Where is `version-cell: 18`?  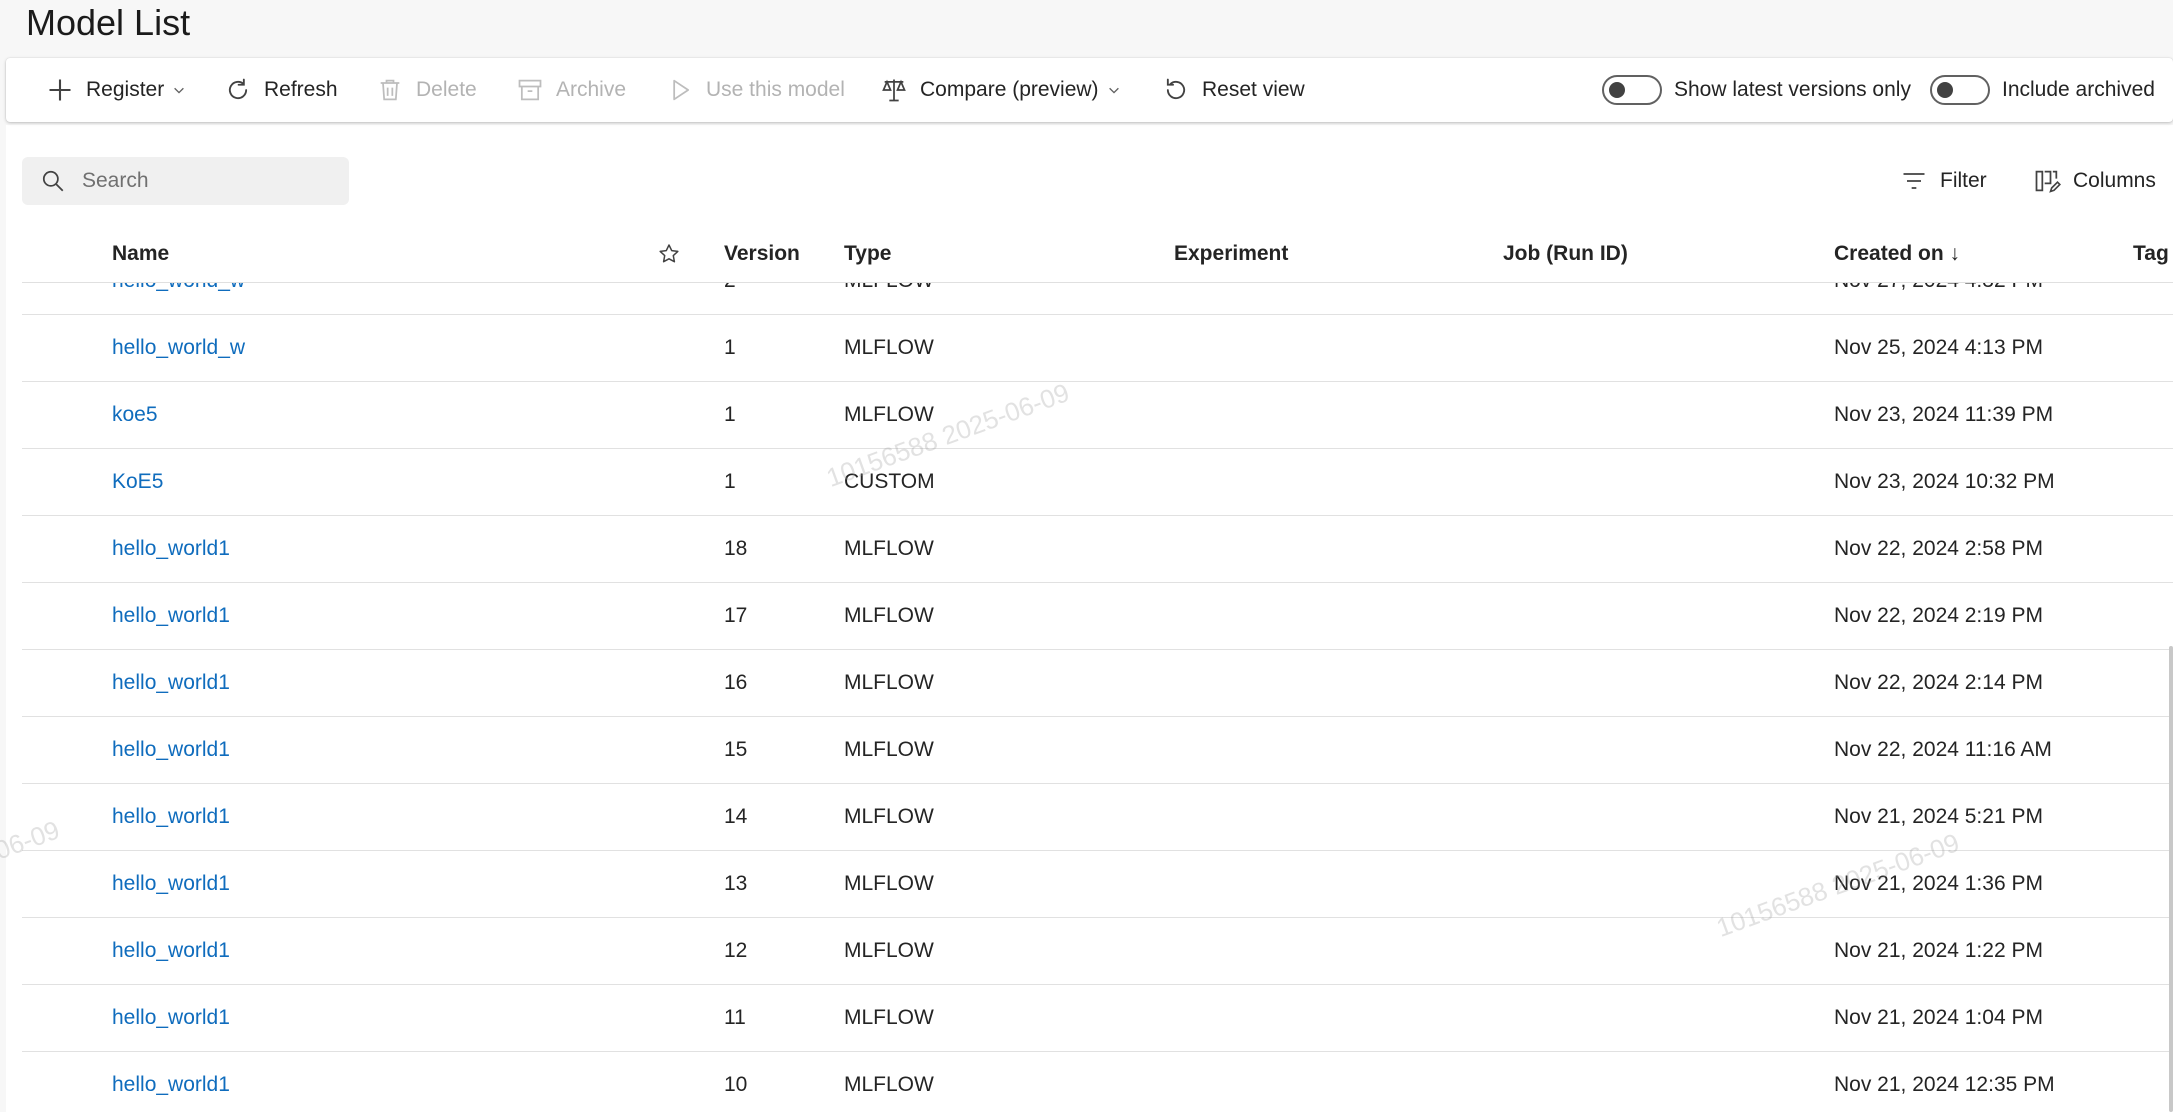
version-cell: 18 is located at coordinates (736, 548).